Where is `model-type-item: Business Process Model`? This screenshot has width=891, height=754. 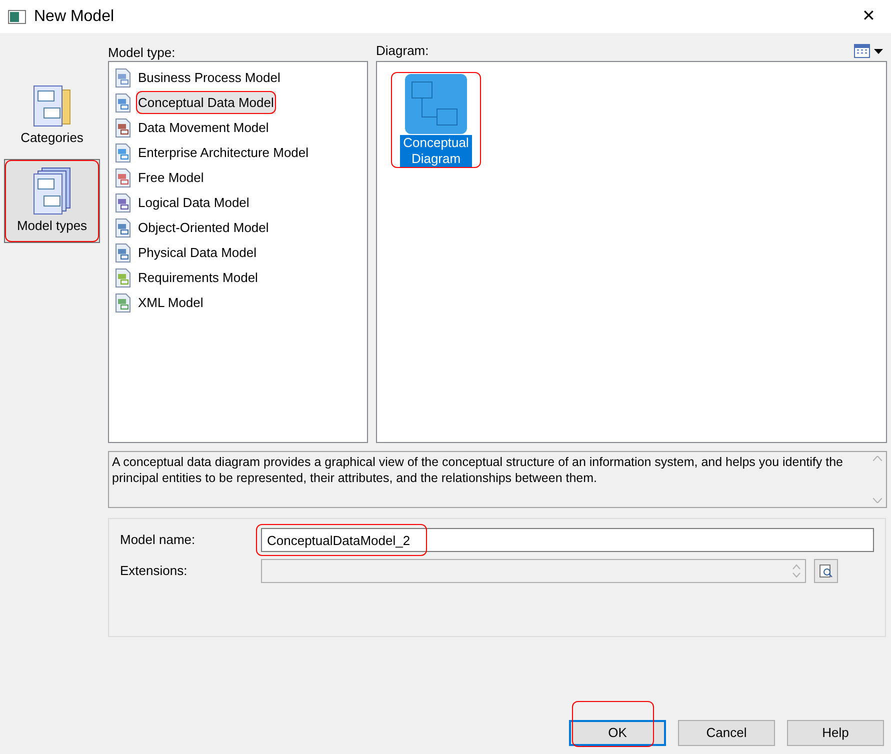 model-type-item: Business Process Model is located at coordinates (209, 78).